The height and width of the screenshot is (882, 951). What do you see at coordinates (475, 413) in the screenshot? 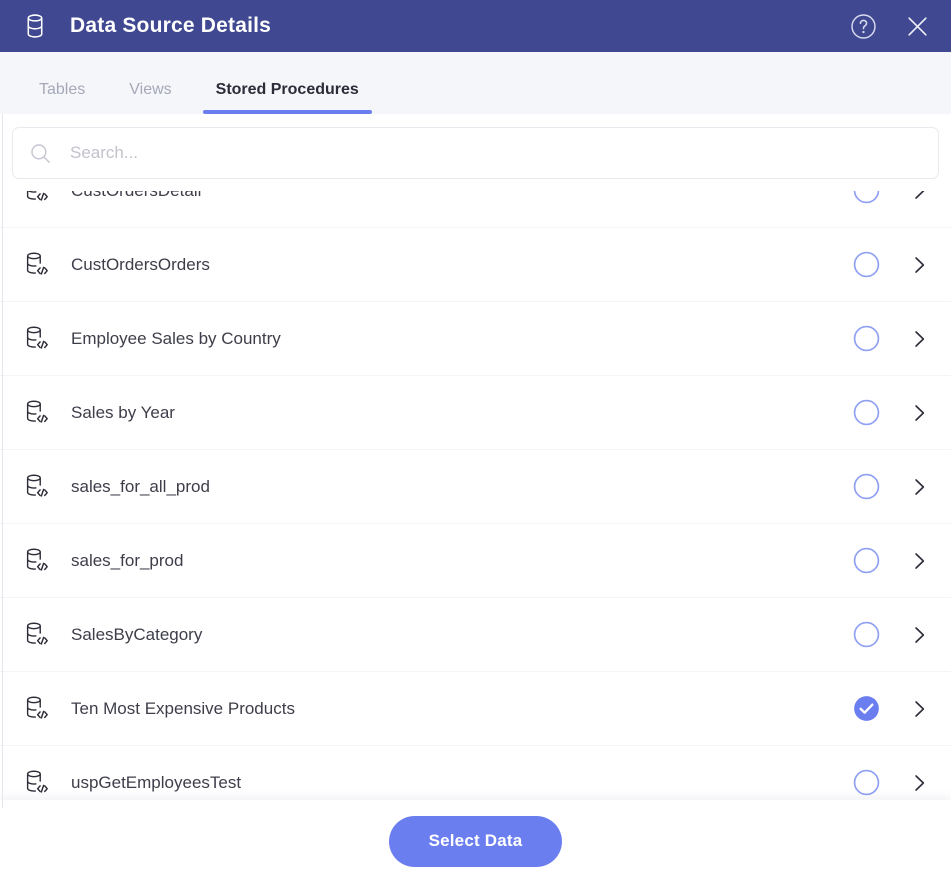
I see `list-item: Sales by Year` at bounding box center [475, 413].